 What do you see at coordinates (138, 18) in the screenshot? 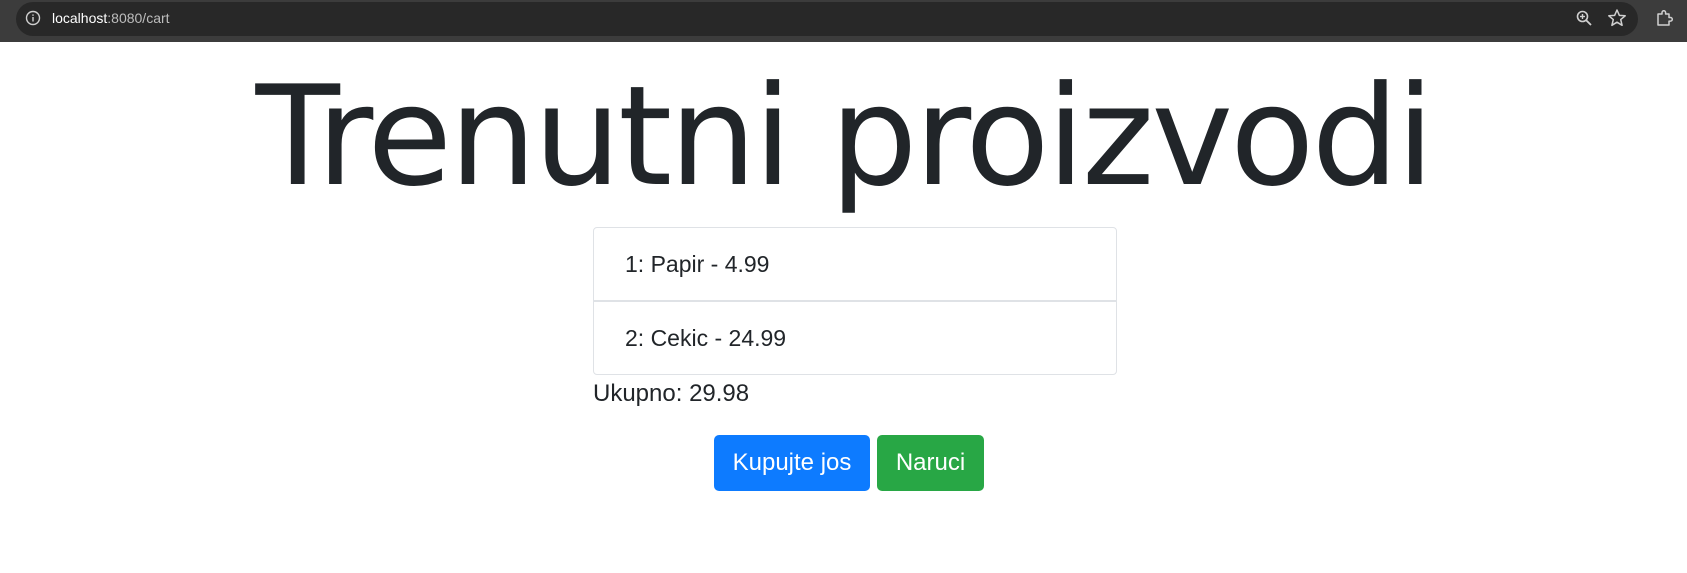
I see `url-path: :8080/cart` at bounding box center [138, 18].